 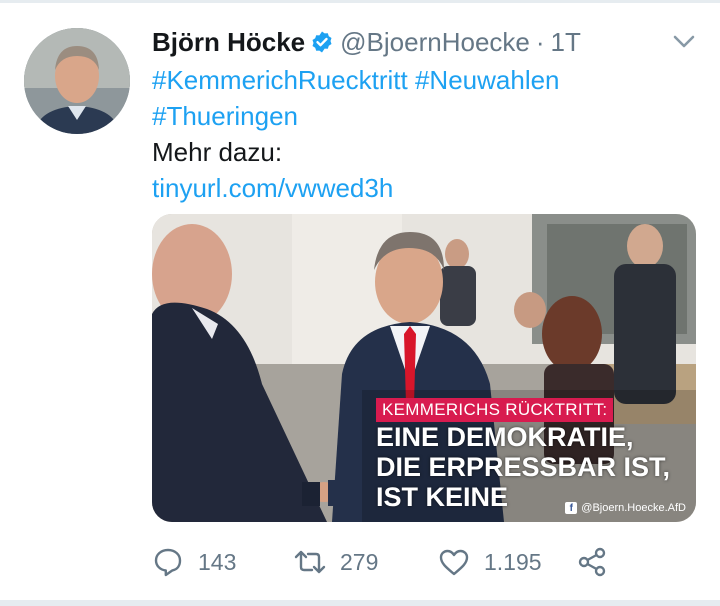 What do you see at coordinates (454, 562) in the screenshot?
I see `like-icon` at bounding box center [454, 562].